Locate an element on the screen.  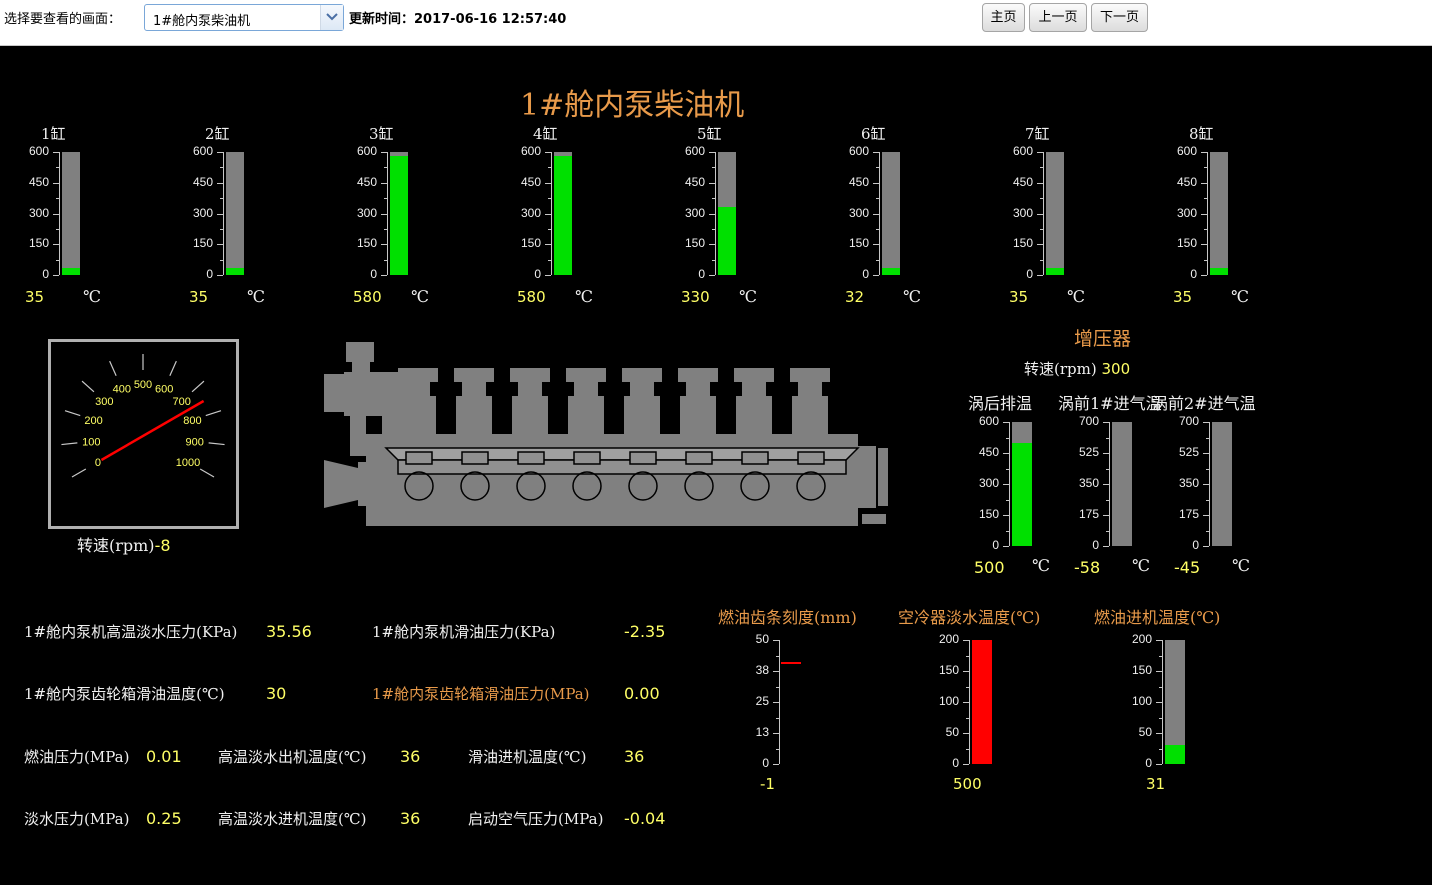
cylinder-5-tick-label: 300 is located at coordinates (694, 213).